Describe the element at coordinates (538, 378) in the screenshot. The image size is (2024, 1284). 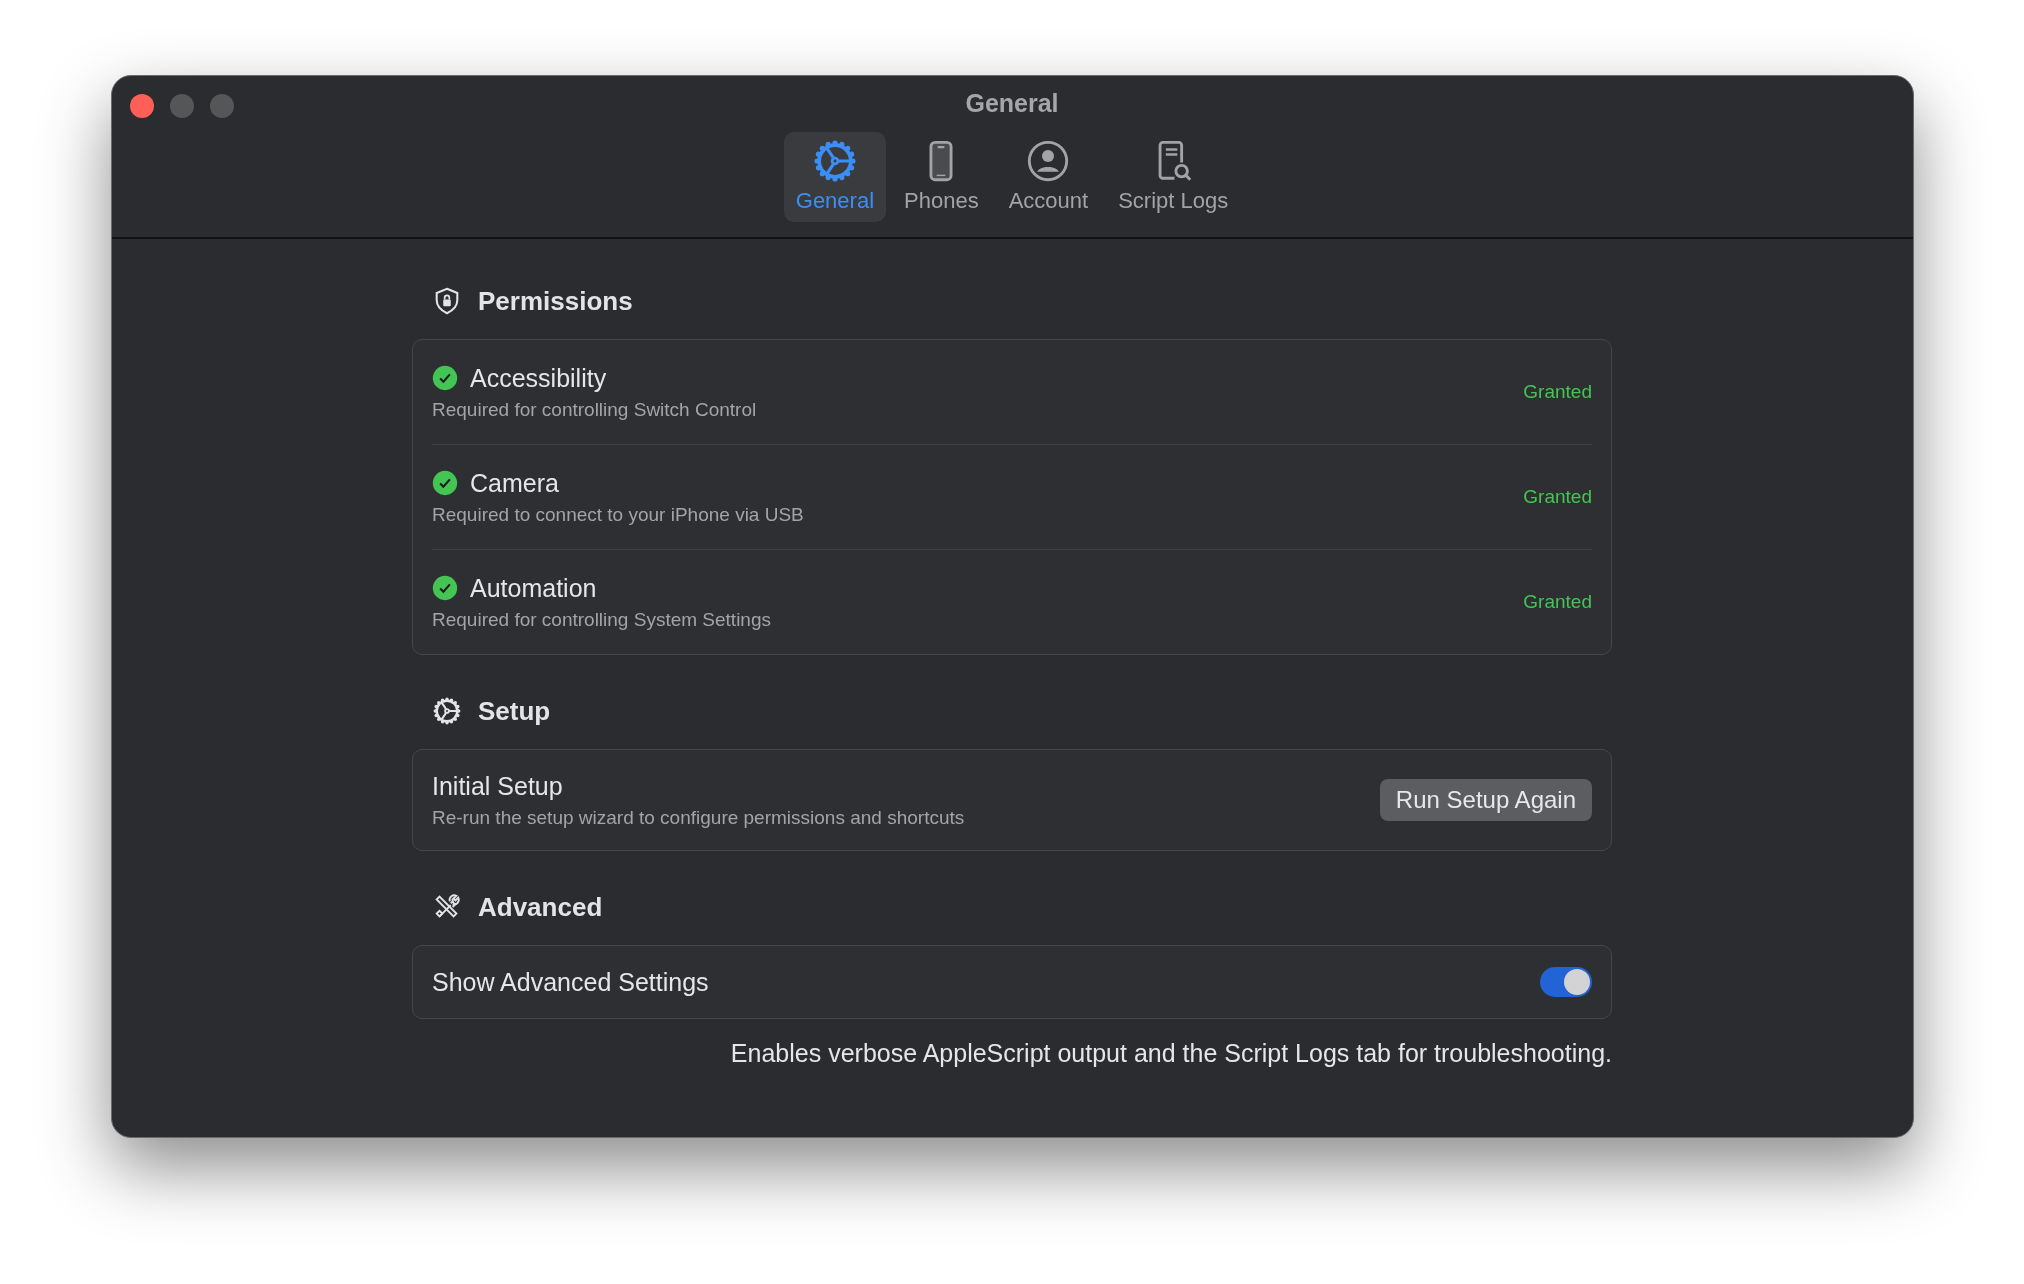
I see `permission-name: Accessibility` at that location.